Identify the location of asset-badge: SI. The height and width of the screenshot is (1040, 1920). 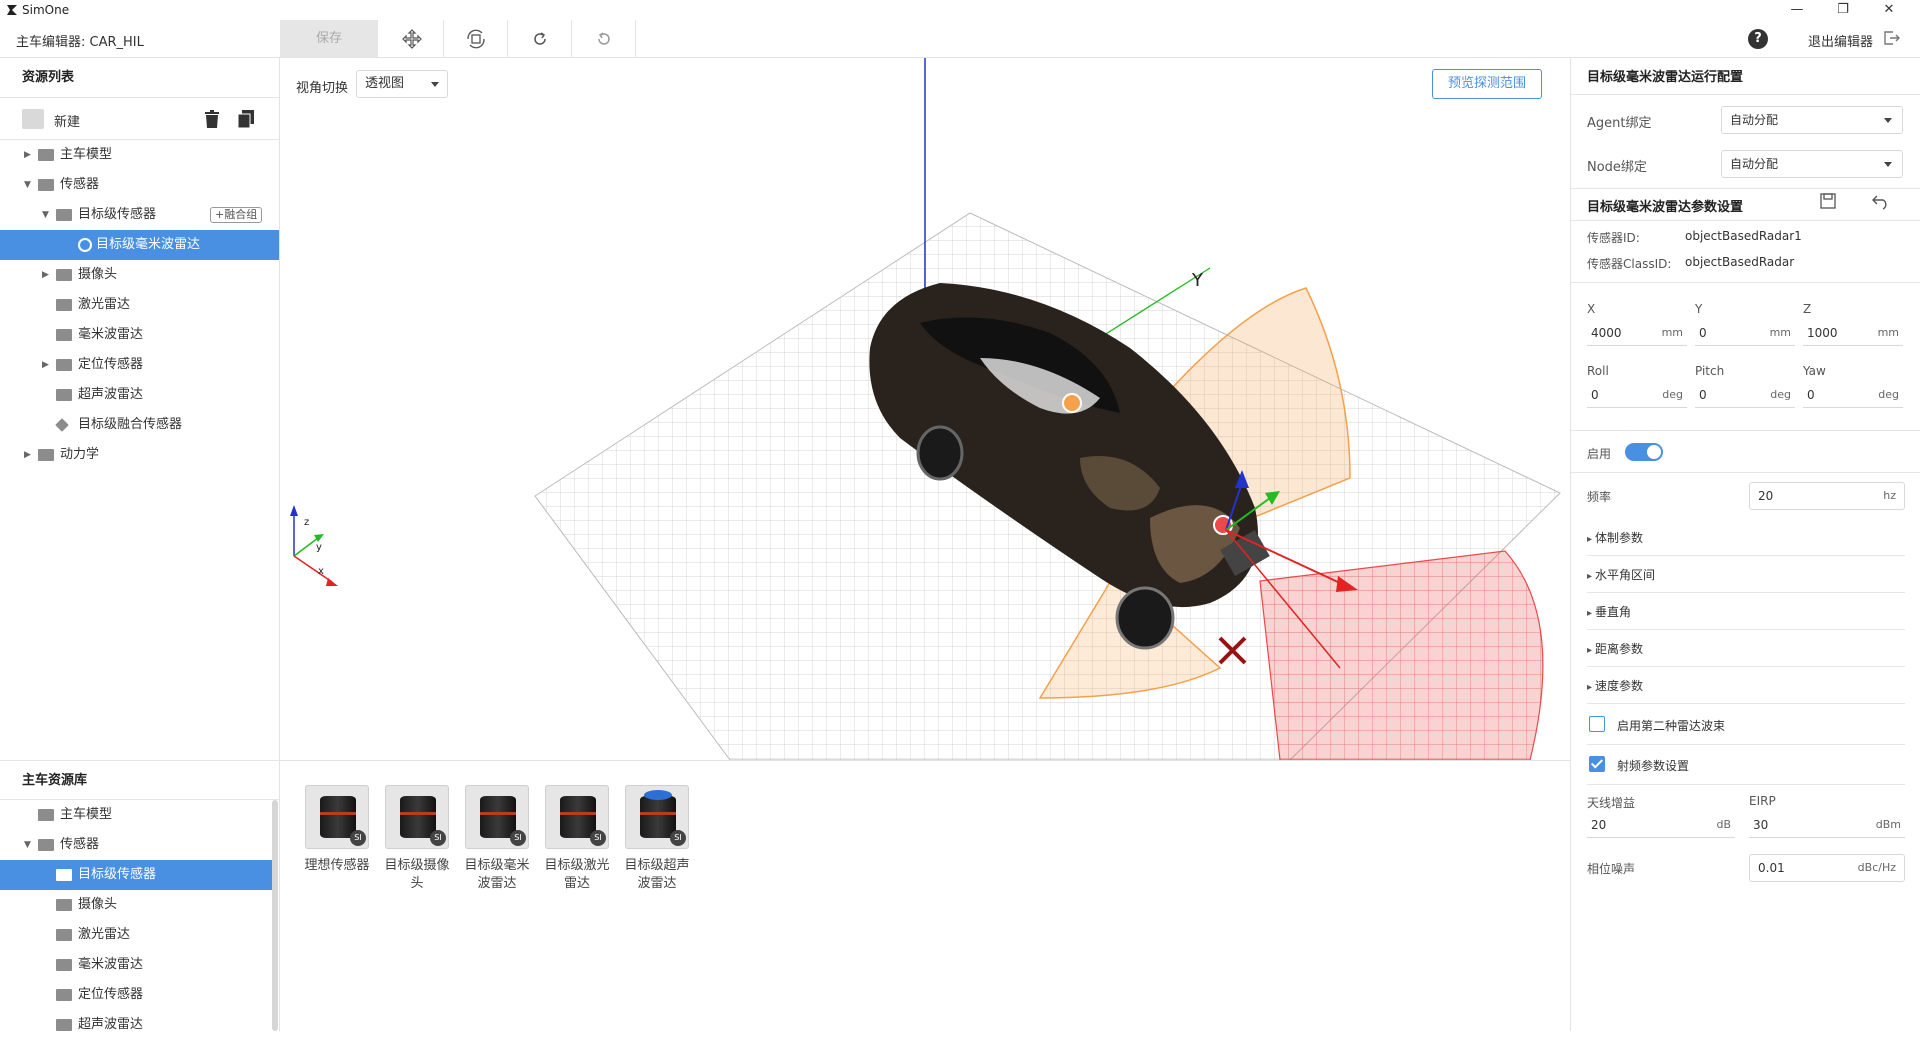
(678, 838).